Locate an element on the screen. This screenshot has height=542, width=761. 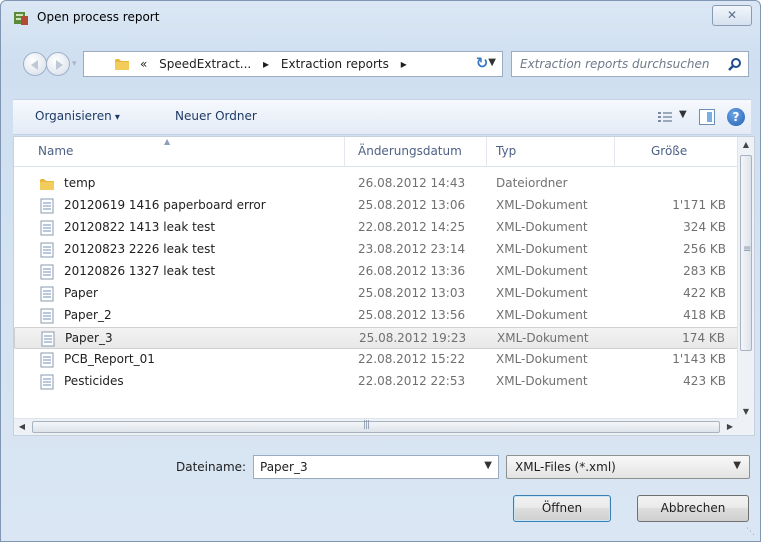
scroll-right-icon: ▶ is located at coordinates (730, 427).